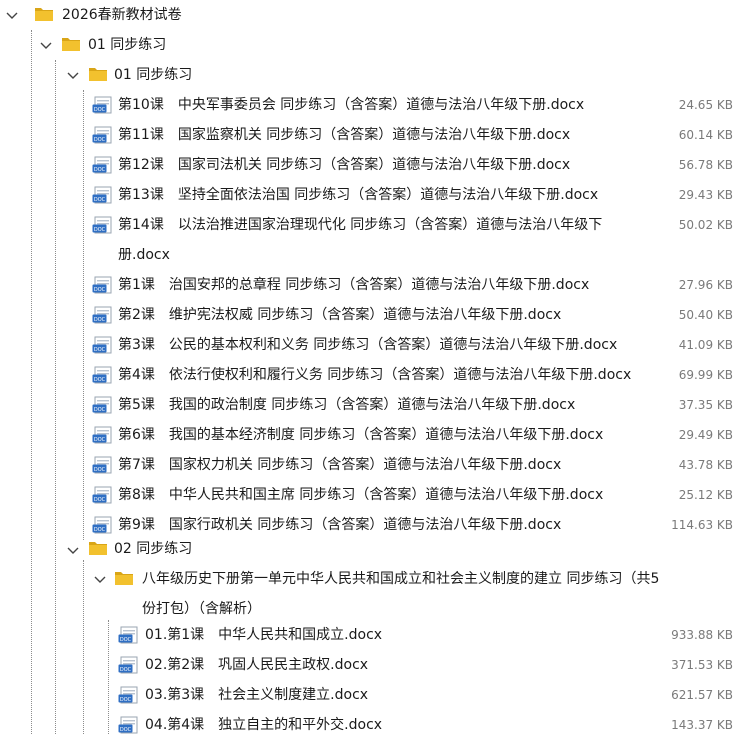 This screenshot has width=745, height=740. Describe the element at coordinates (367, 345) in the screenshot. I see `file-label: 第3课 公民的基本权利和义务 同步练习（含答案）道德与法治八年级下册.docx` at that location.